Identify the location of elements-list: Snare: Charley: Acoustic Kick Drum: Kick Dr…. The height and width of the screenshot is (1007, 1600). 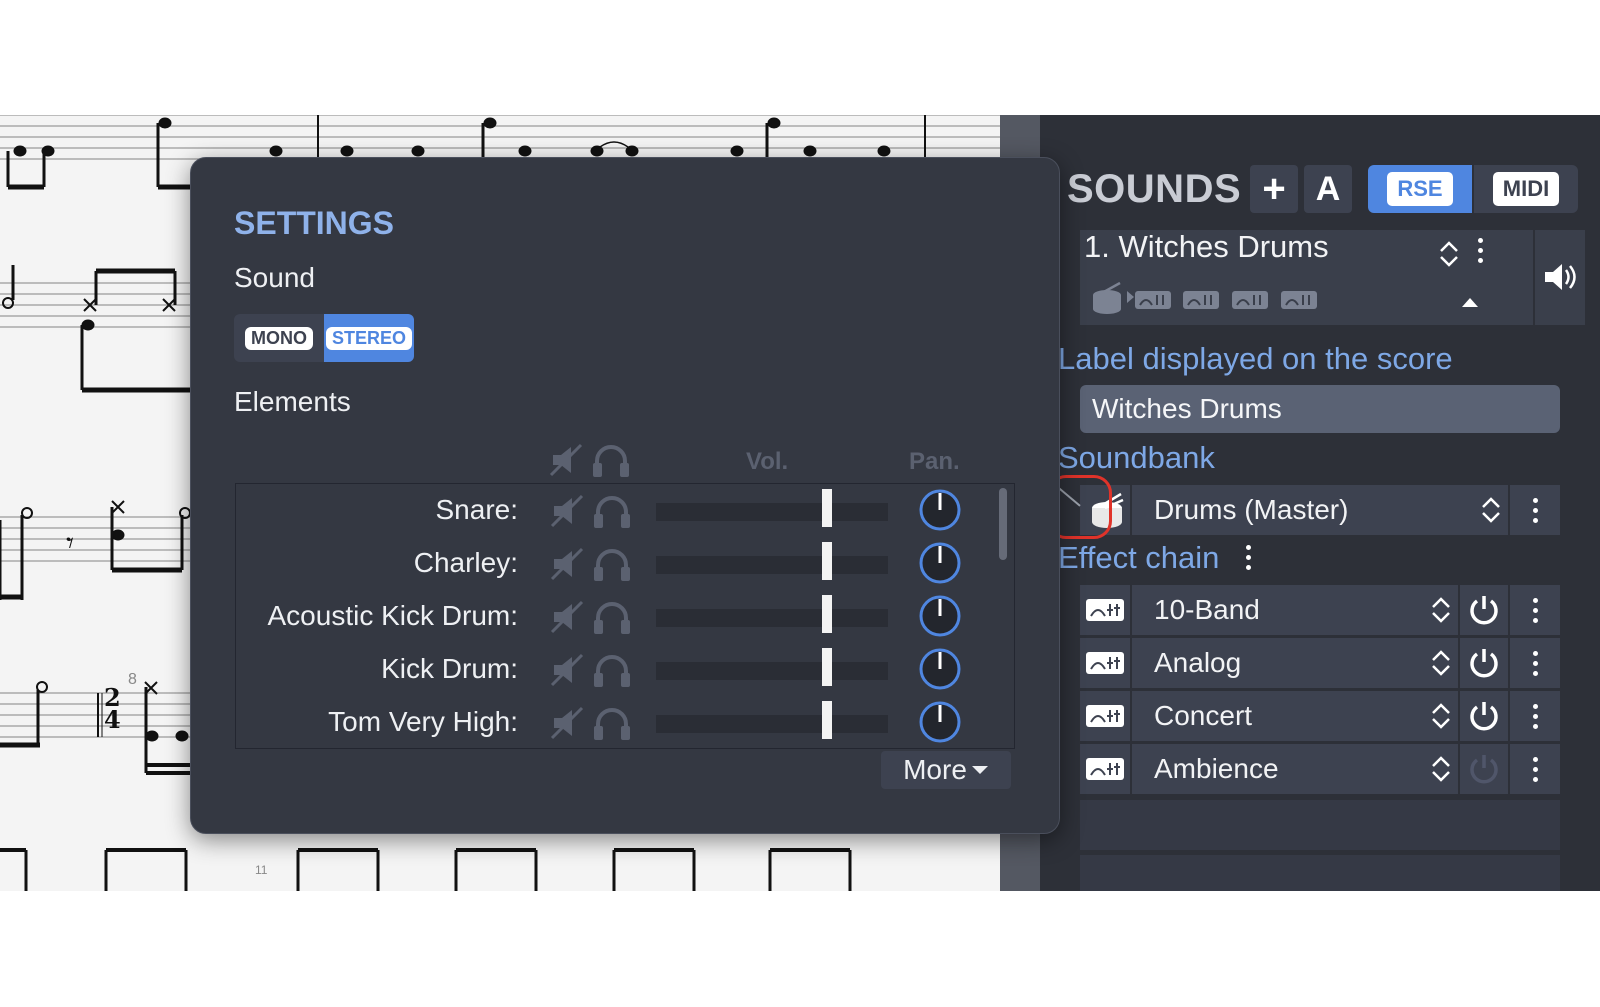
(625, 616).